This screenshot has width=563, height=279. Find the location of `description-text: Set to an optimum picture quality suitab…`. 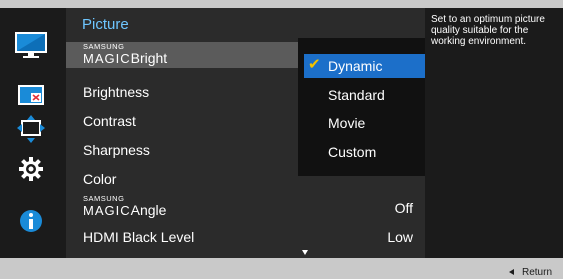

description-text: Set to an optimum picture quality suitab… is located at coordinates (488, 30).